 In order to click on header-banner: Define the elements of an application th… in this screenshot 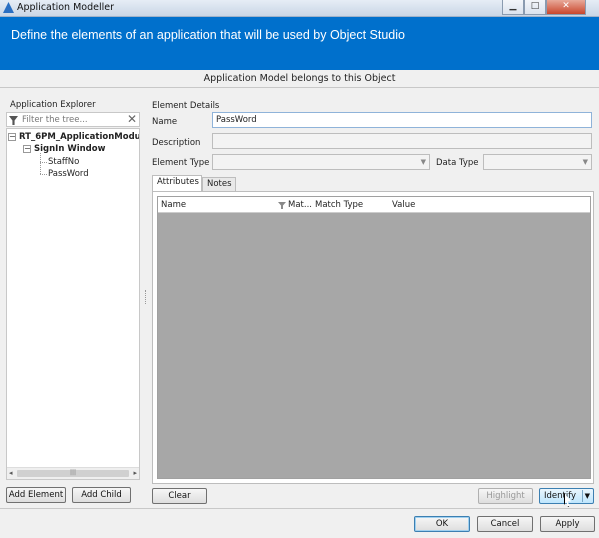, I will do `click(299, 43)`.